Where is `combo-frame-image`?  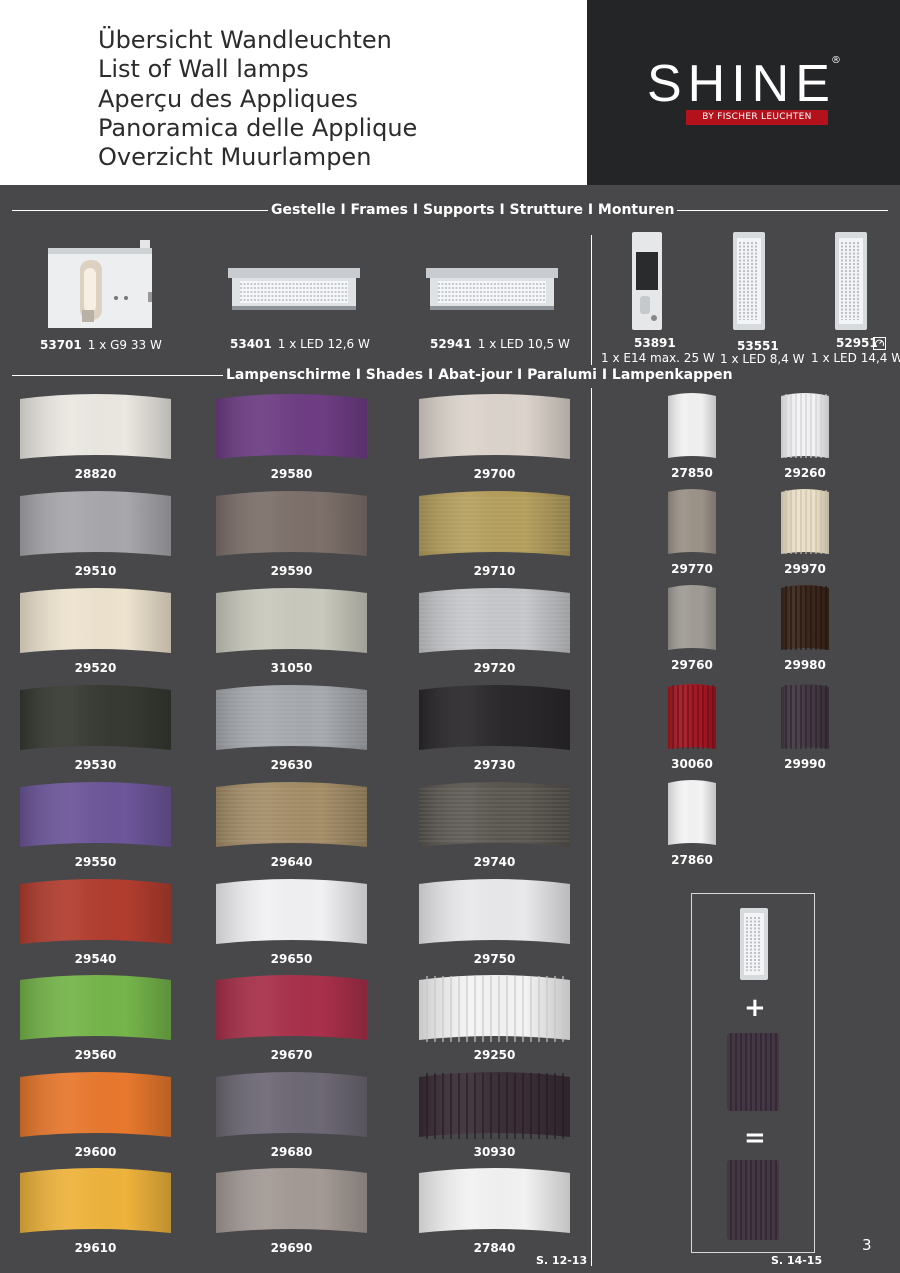
combo-frame-image is located at coordinates (754, 944).